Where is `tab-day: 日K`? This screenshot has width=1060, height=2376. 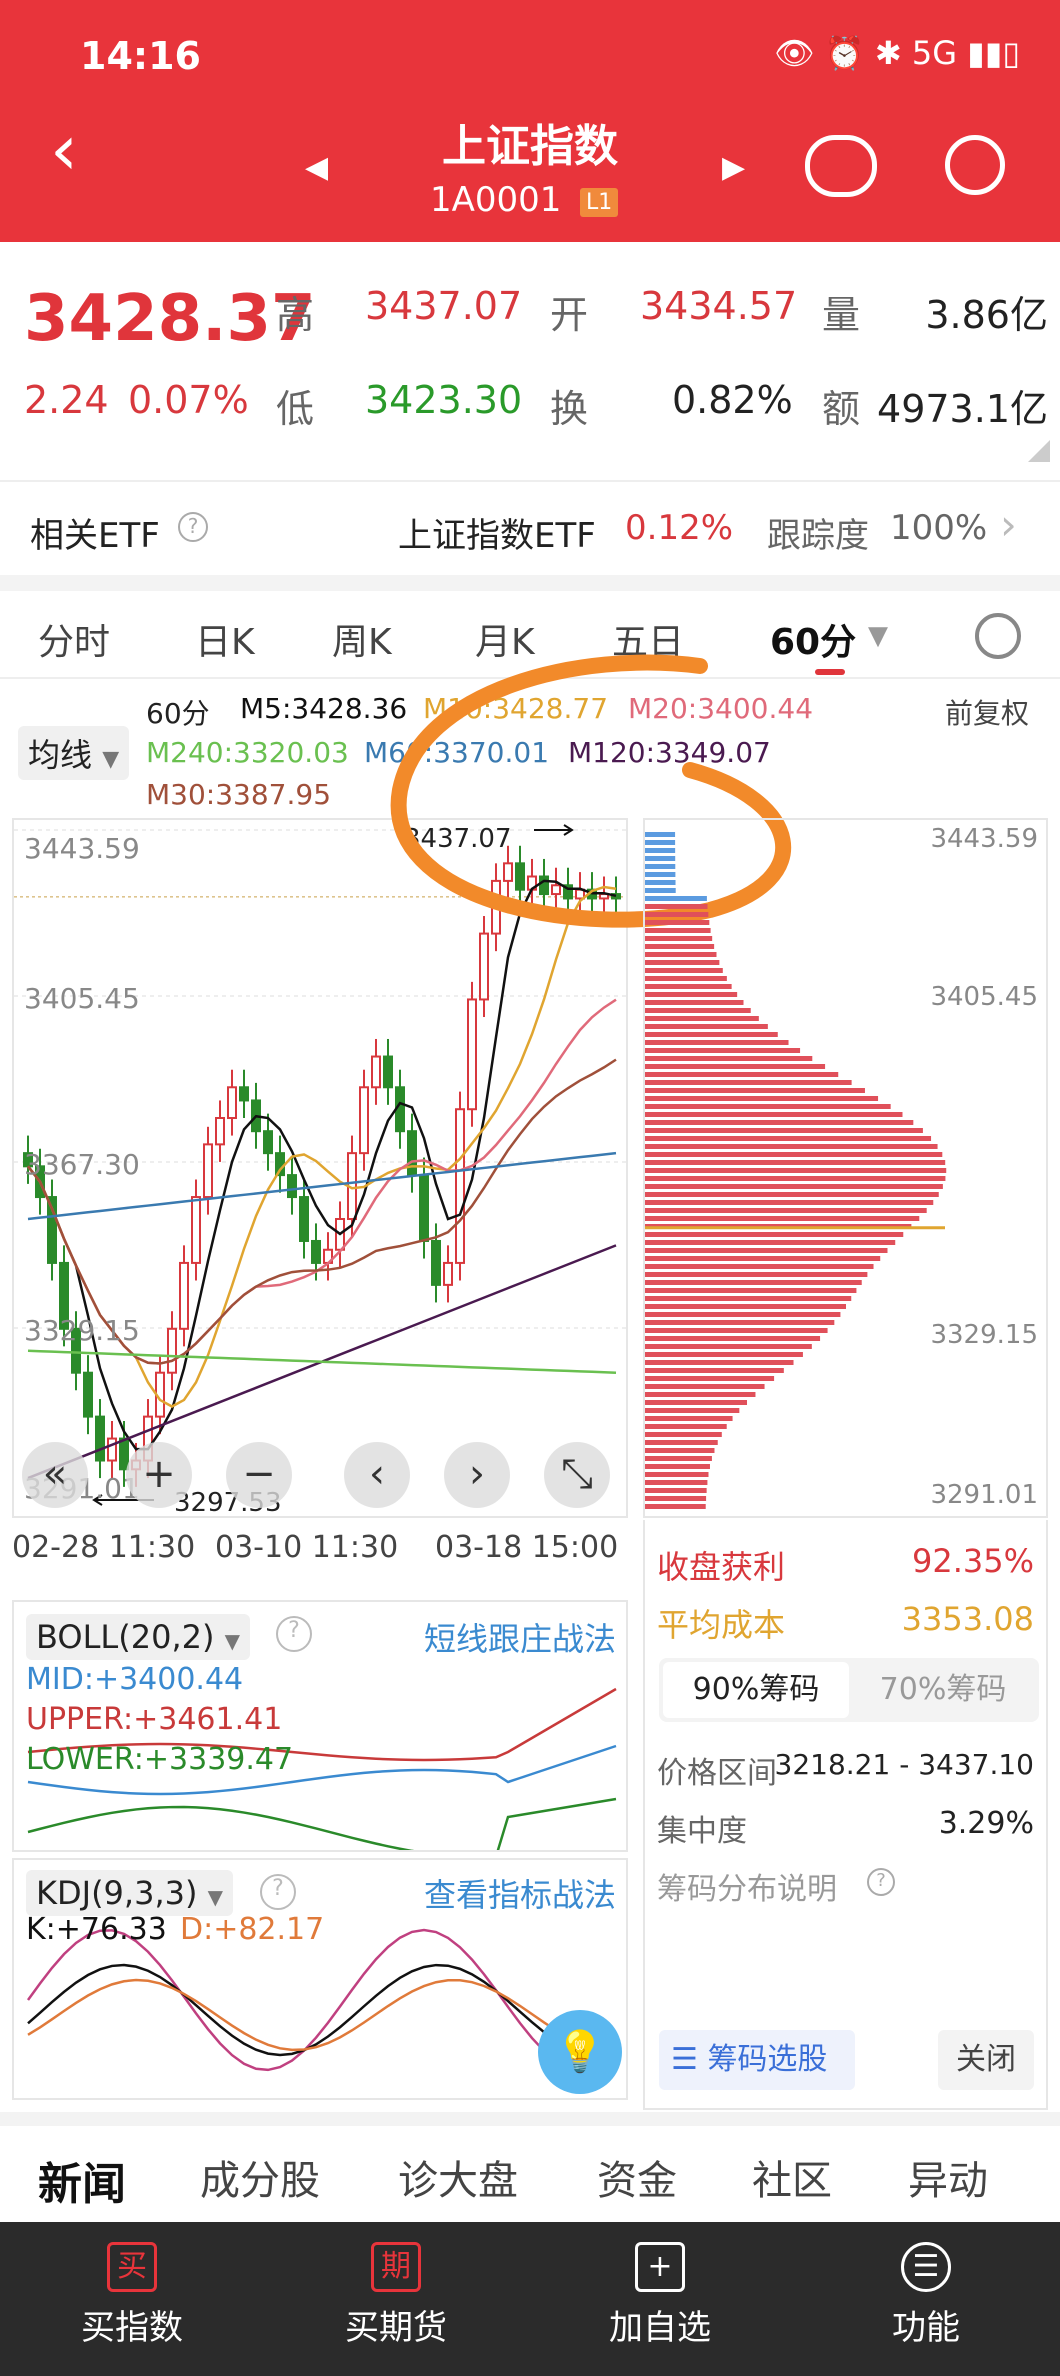 tab-day: 日K is located at coordinates (225, 639).